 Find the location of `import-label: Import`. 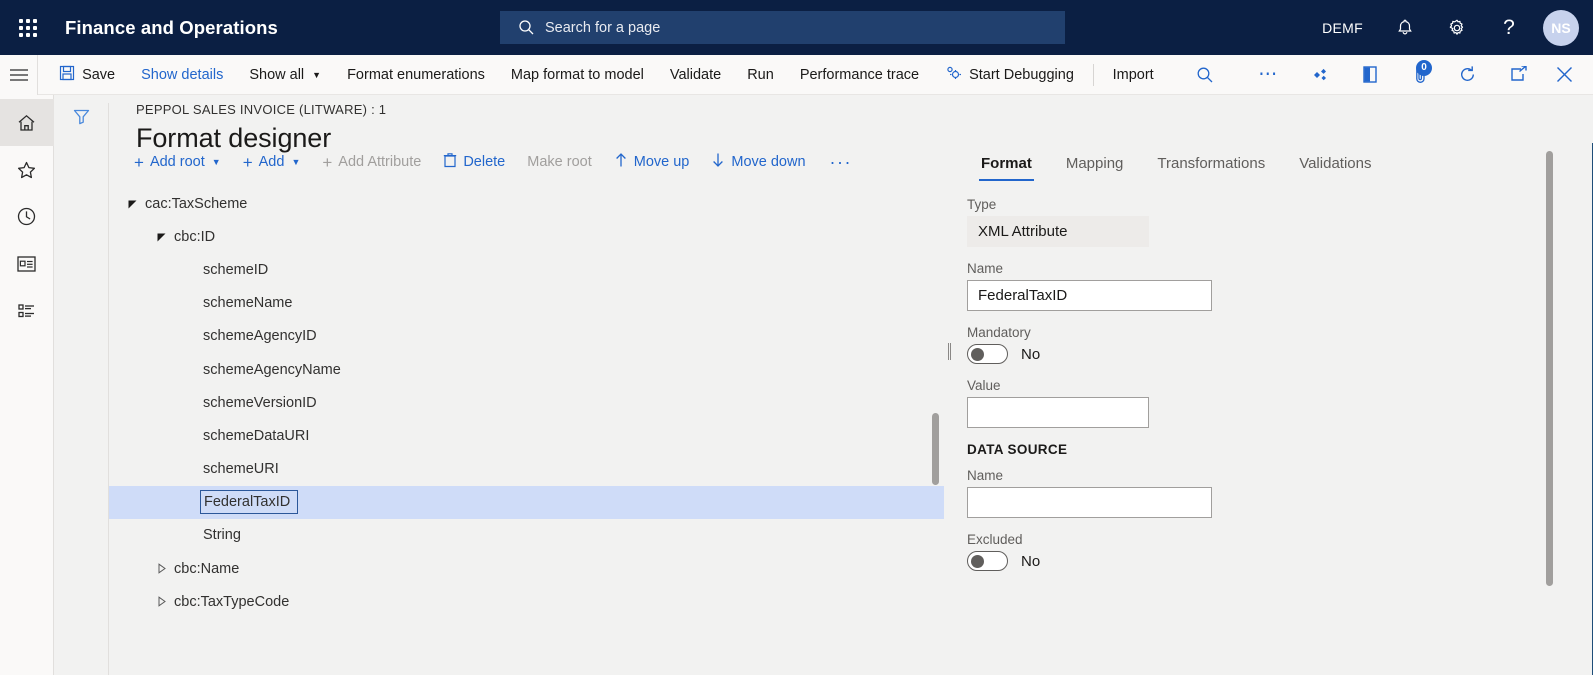

import-label: Import is located at coordinates (1133, 74).